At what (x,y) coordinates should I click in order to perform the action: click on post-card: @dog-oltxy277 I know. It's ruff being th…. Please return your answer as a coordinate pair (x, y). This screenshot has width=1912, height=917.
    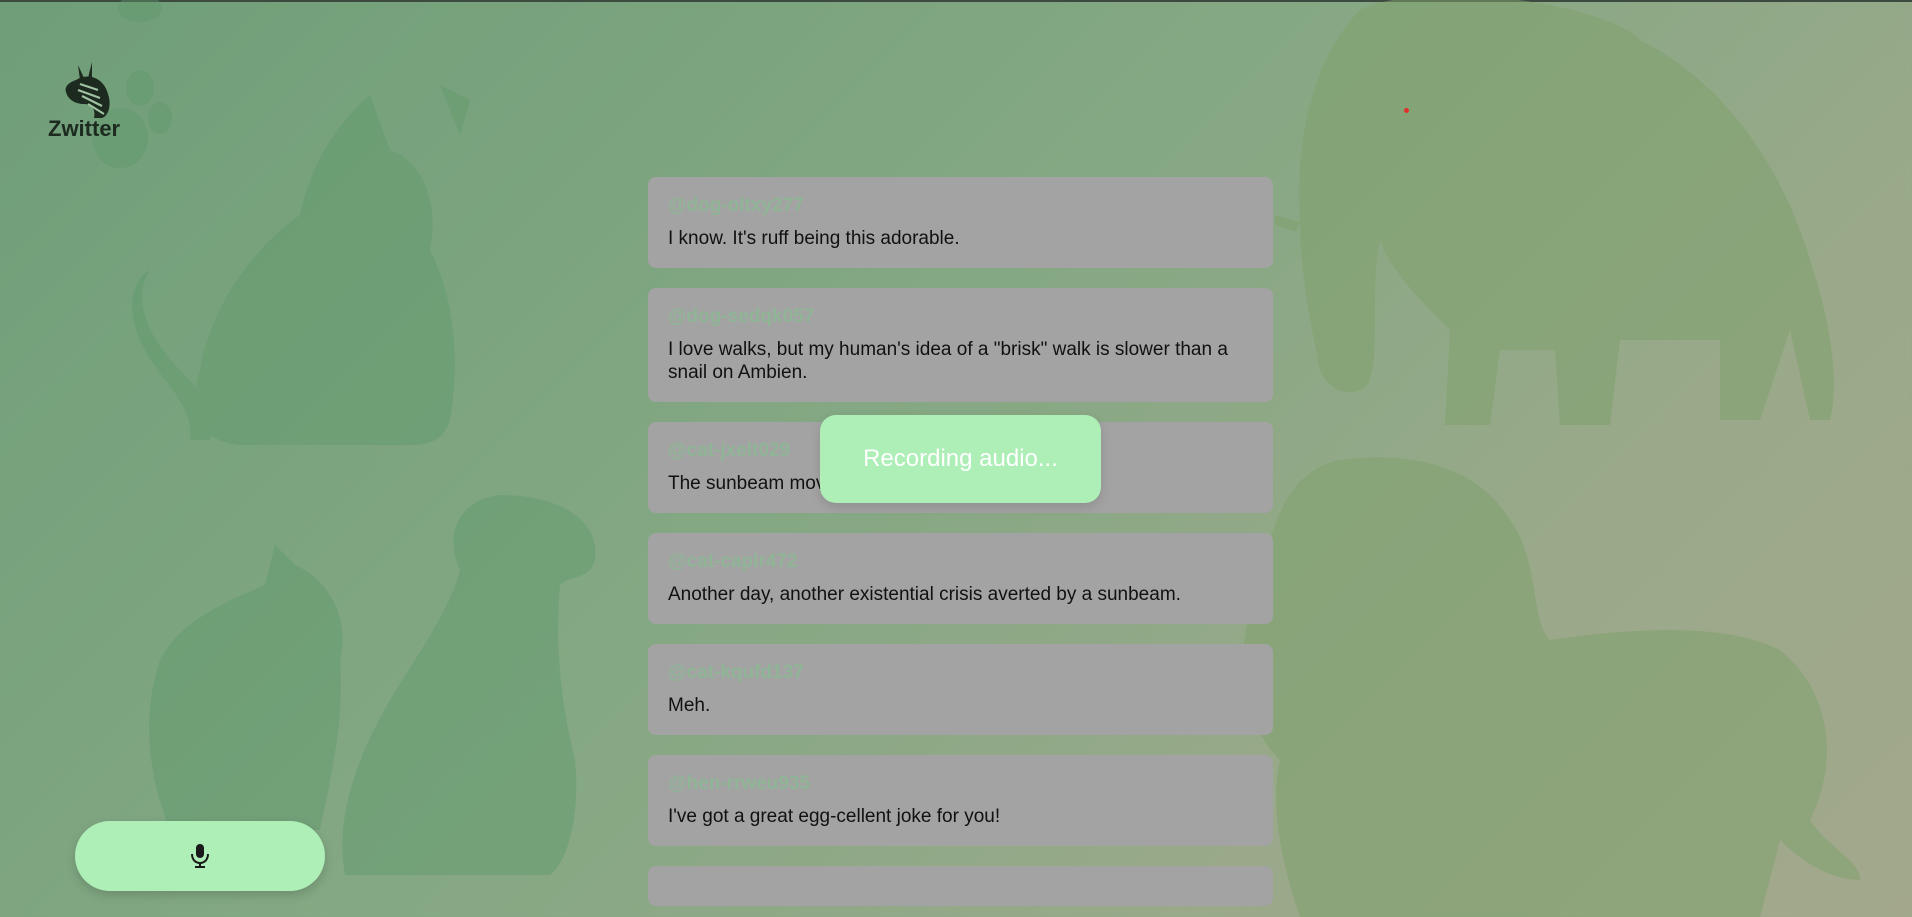
    Looking at the image, I should click on (960, 222).